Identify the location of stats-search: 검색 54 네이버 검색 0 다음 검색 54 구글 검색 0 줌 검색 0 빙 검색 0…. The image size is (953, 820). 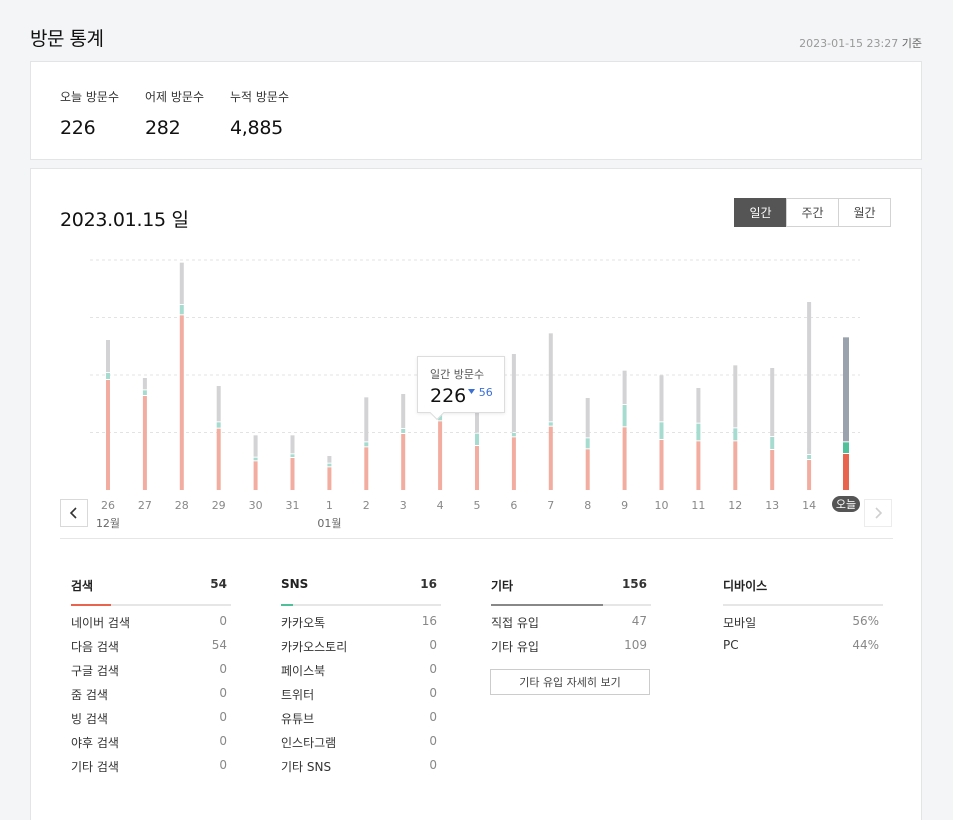
(151, 674).